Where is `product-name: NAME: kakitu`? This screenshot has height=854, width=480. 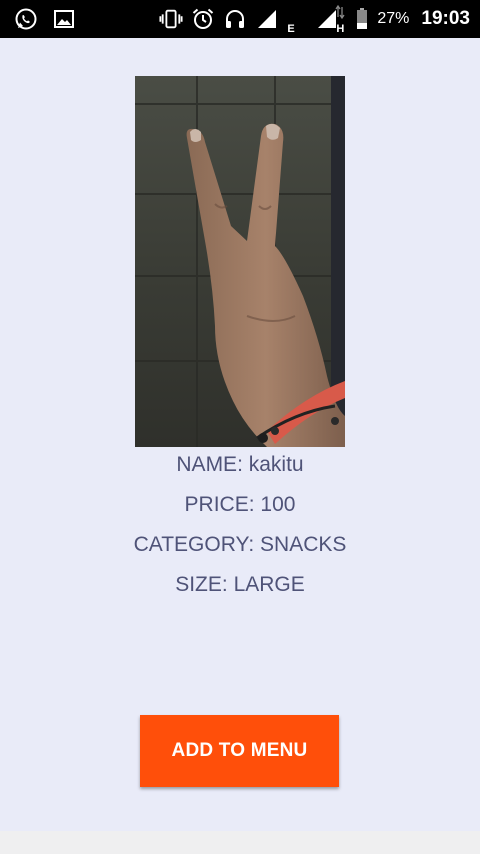 product-name: NAME: kakitu is located at coordinates (240, 464).